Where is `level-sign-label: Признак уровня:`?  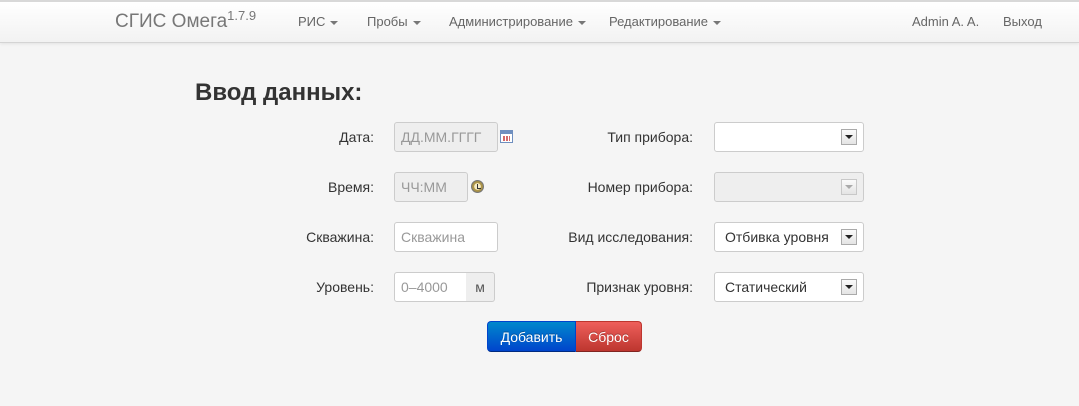
level-sign-label: Признак уровня: is located at coordinates (639, 287).